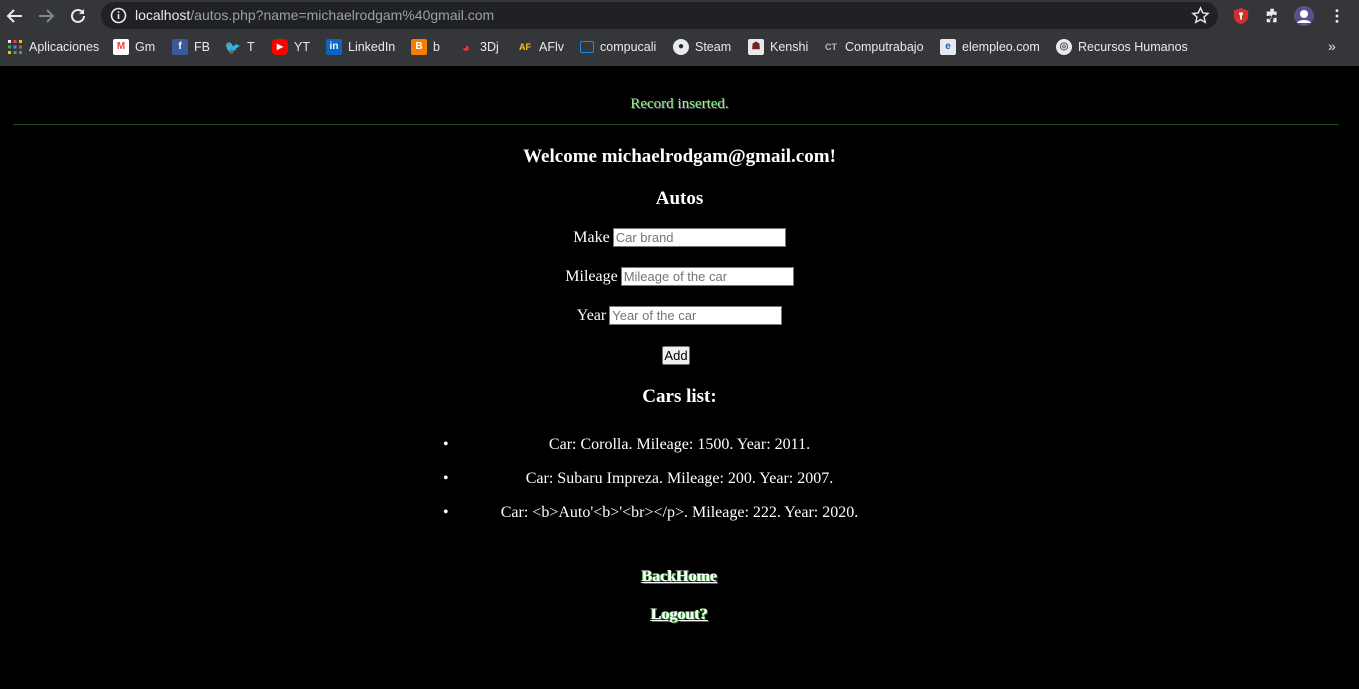 The height and width of the screenshot is (689, 1359). Describe the element at coordinates (1200, 15) in the screenshot. I see `star-icon` at that location.